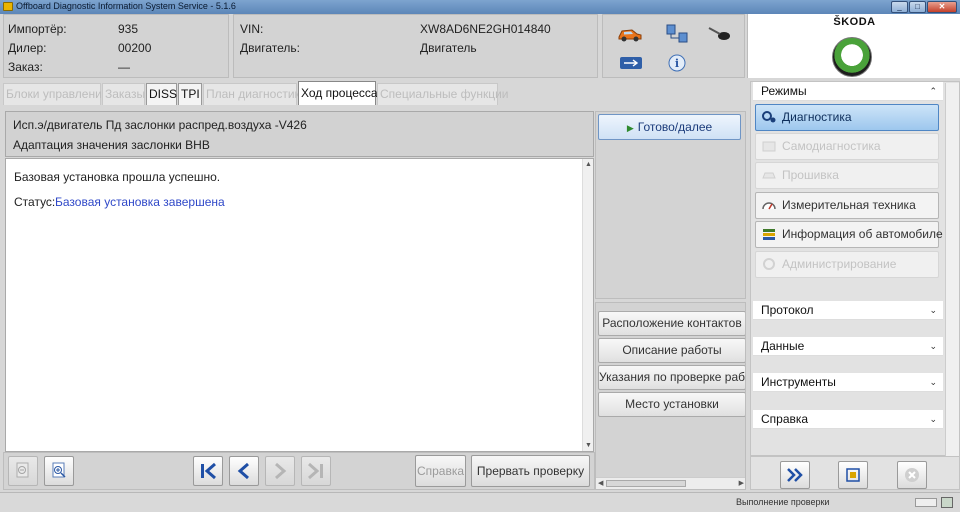 The height and width of the screenshot is (512, 960). What do you see at coordinates (123, 94) in the screenshot?
I see `tab-orders: Заказы` at bounding box center [123, 94].